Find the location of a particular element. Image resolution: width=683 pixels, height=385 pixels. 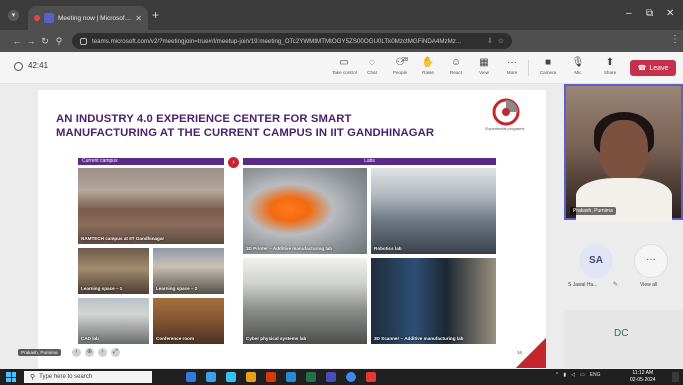

people-button: ⚇ 28 People is located at coordinates (400, 68).